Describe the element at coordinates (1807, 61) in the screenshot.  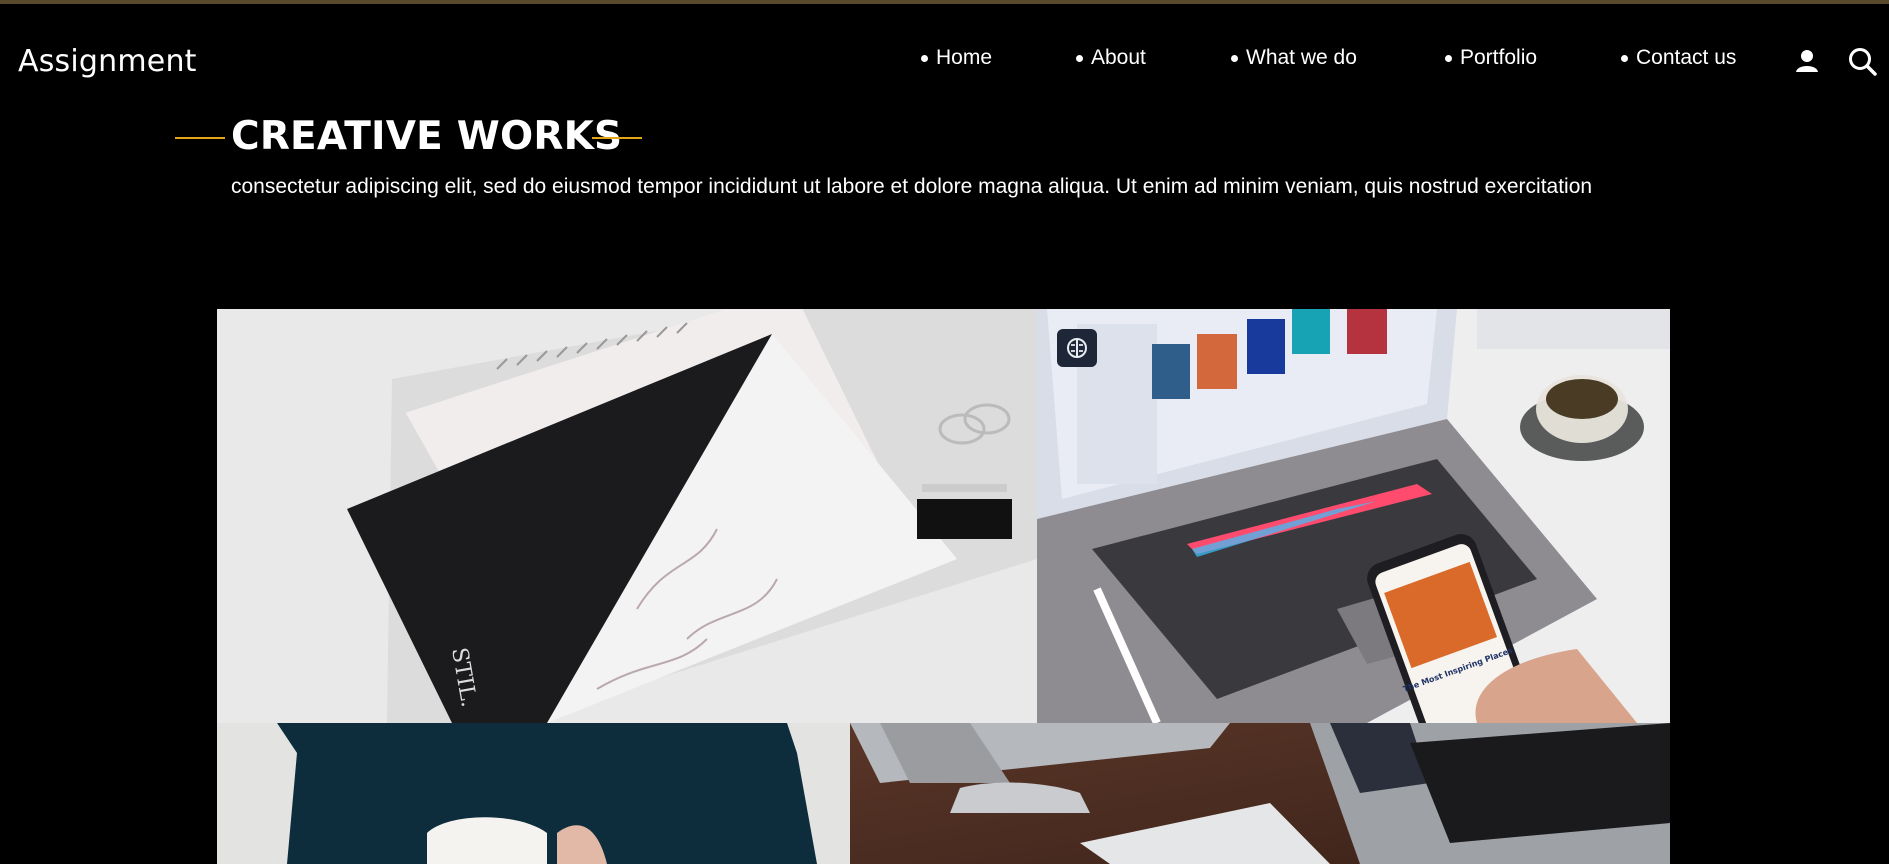
I see `user-icon` at that location.